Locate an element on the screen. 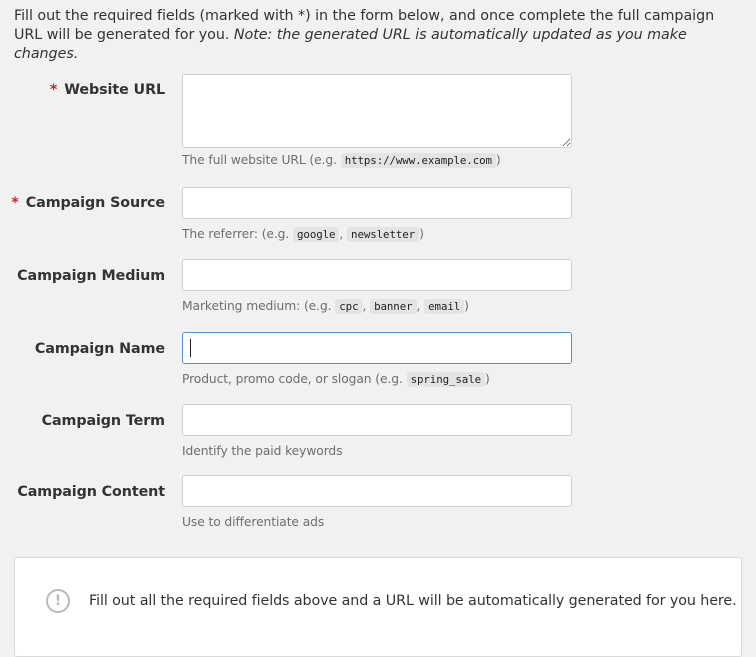 Image resolution: width=756 pixels, height=657 pixels. campaign-name-field is located at coordinates (377, 348).